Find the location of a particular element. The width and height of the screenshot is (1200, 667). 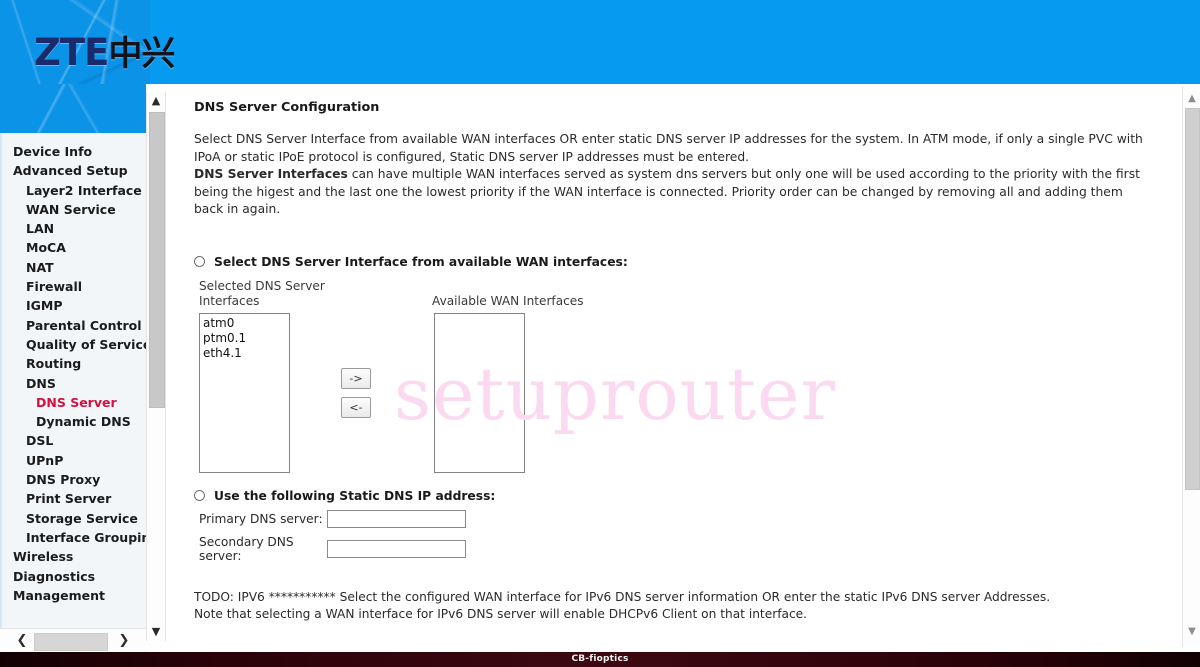

status-bar: CB-fioptics is located at coordinates (600, 659).